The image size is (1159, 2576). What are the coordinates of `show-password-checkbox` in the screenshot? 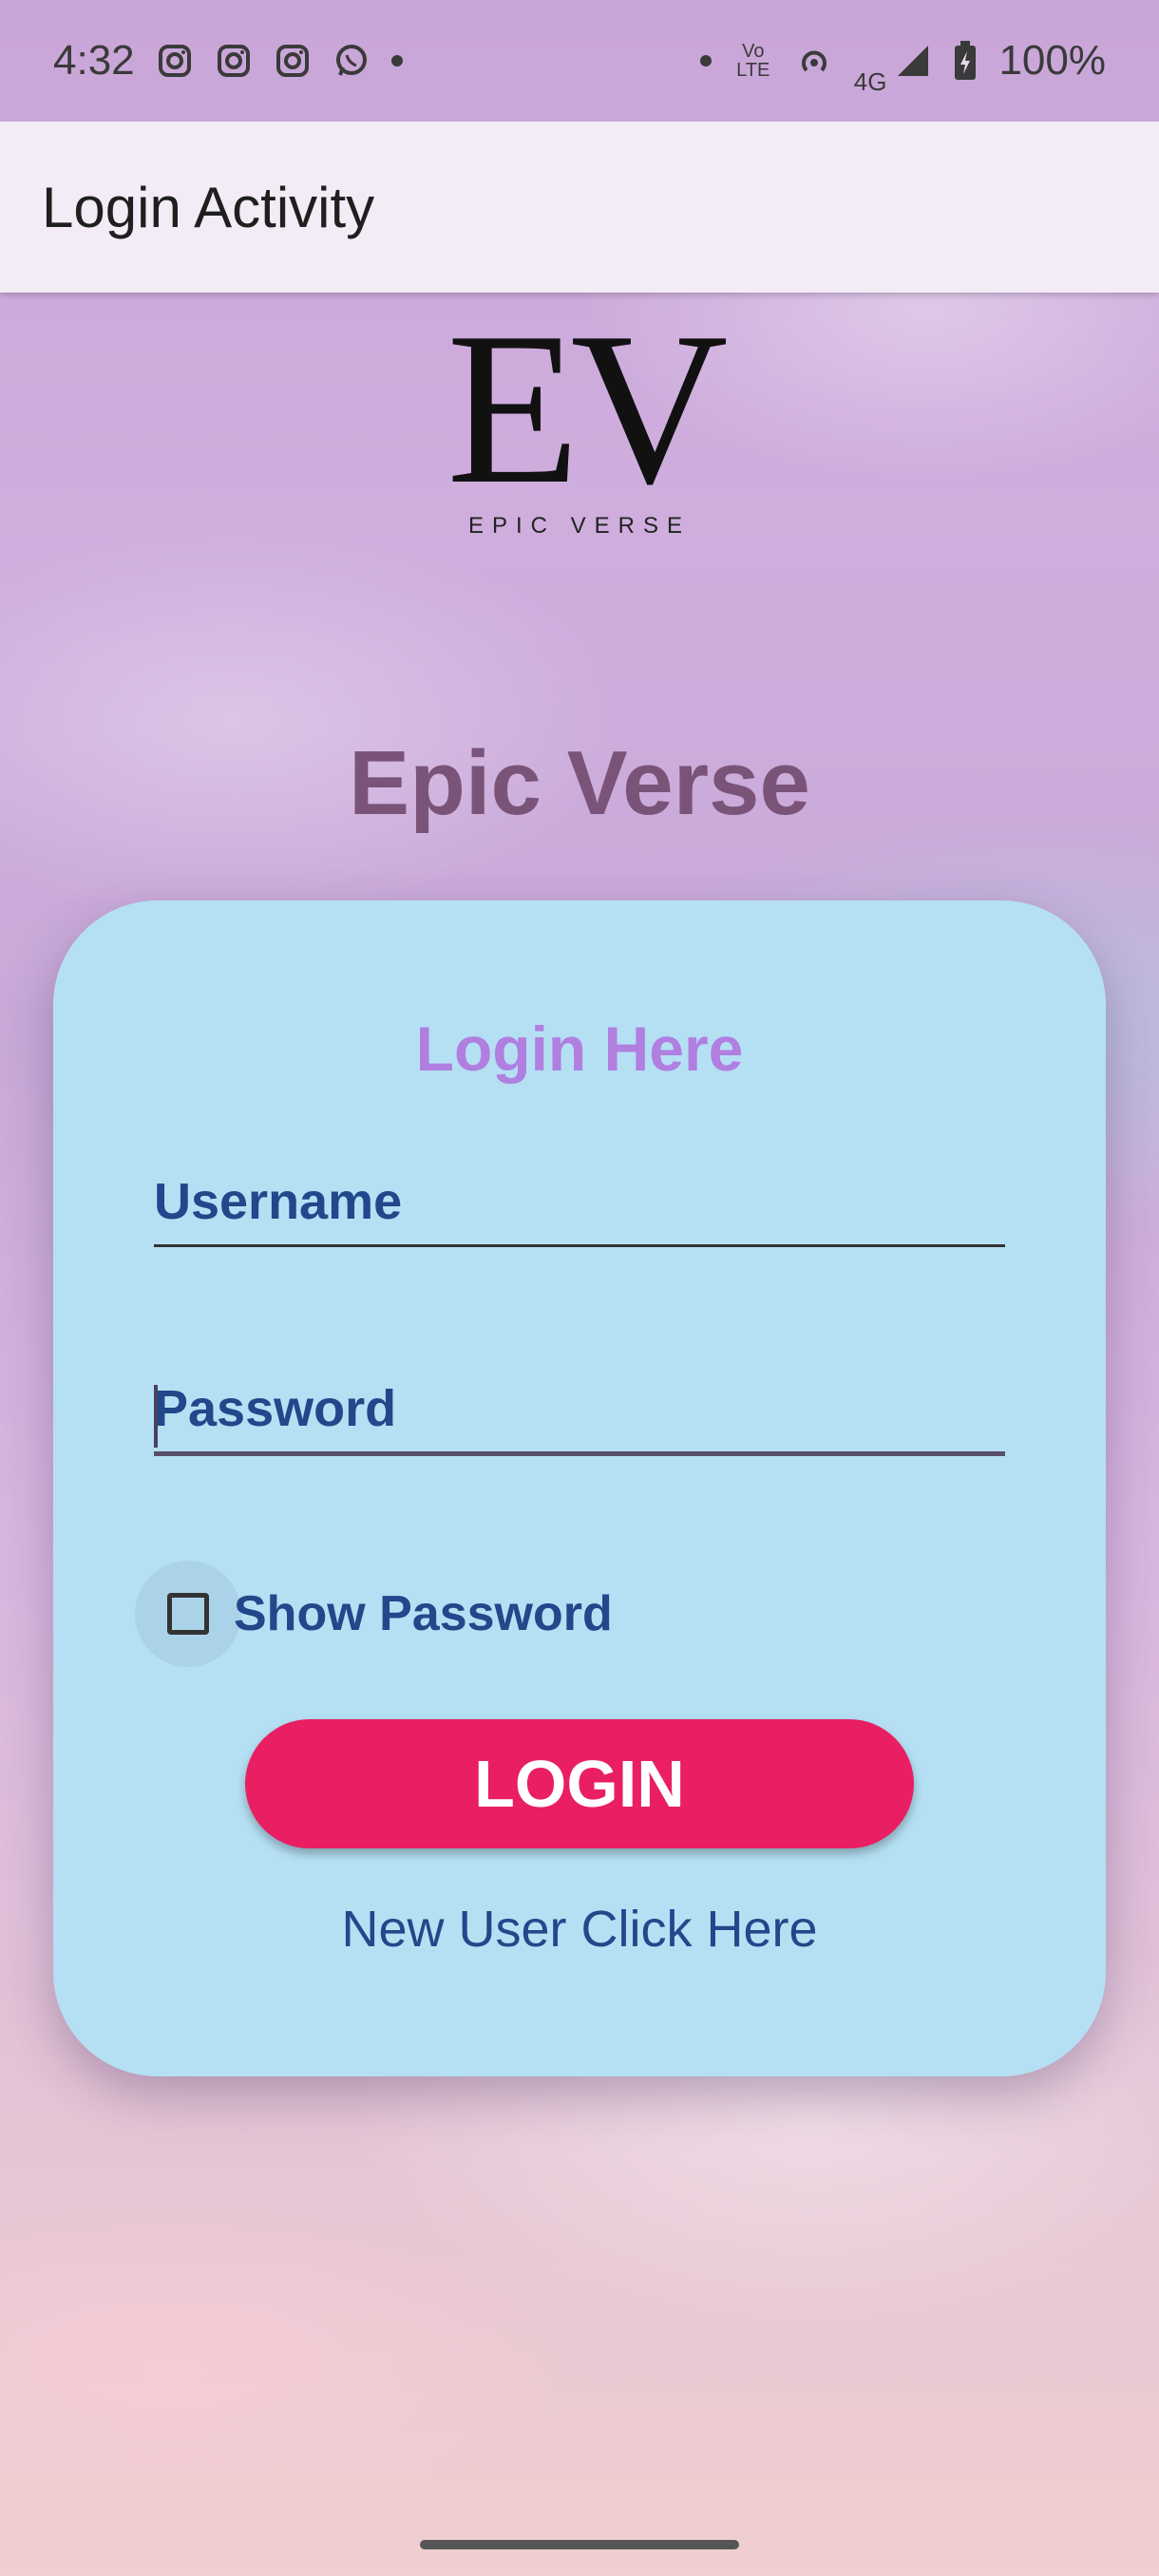 It's located at (188, 1614).